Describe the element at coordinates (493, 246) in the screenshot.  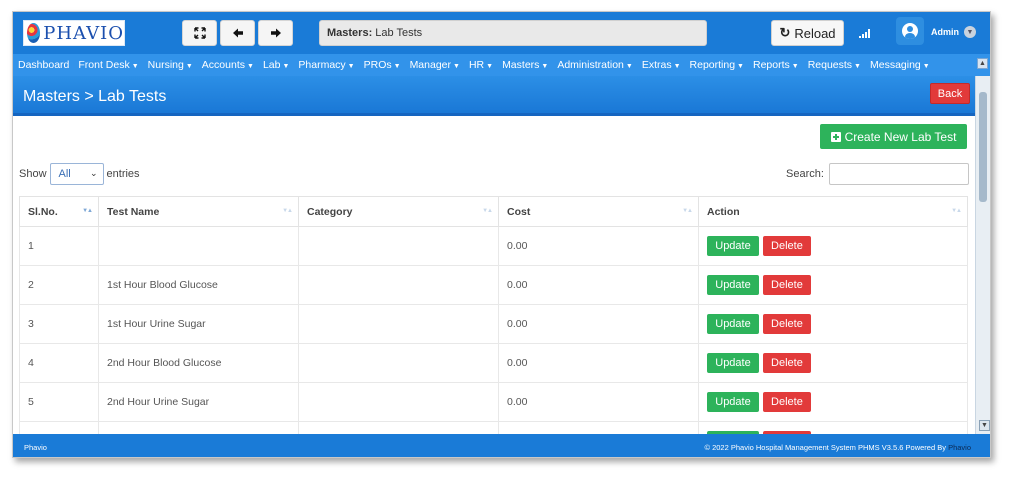
I see `table-row: 1 0.00 Update Delete` at that location.